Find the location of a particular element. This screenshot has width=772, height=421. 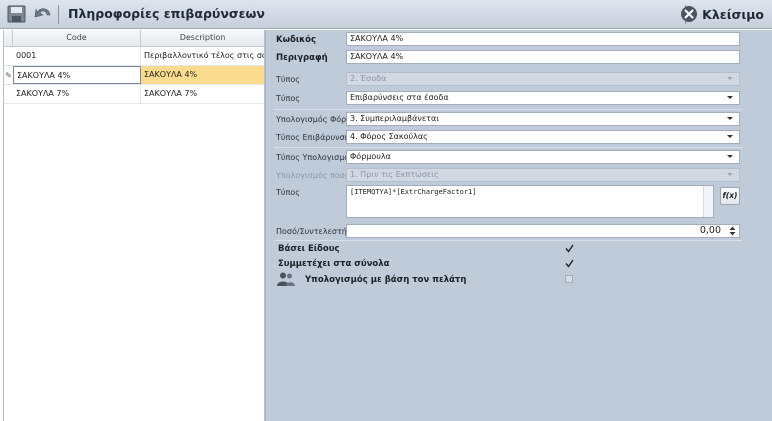

calc-type-select: Φόρμουλα is located at coordinates (543, 157).